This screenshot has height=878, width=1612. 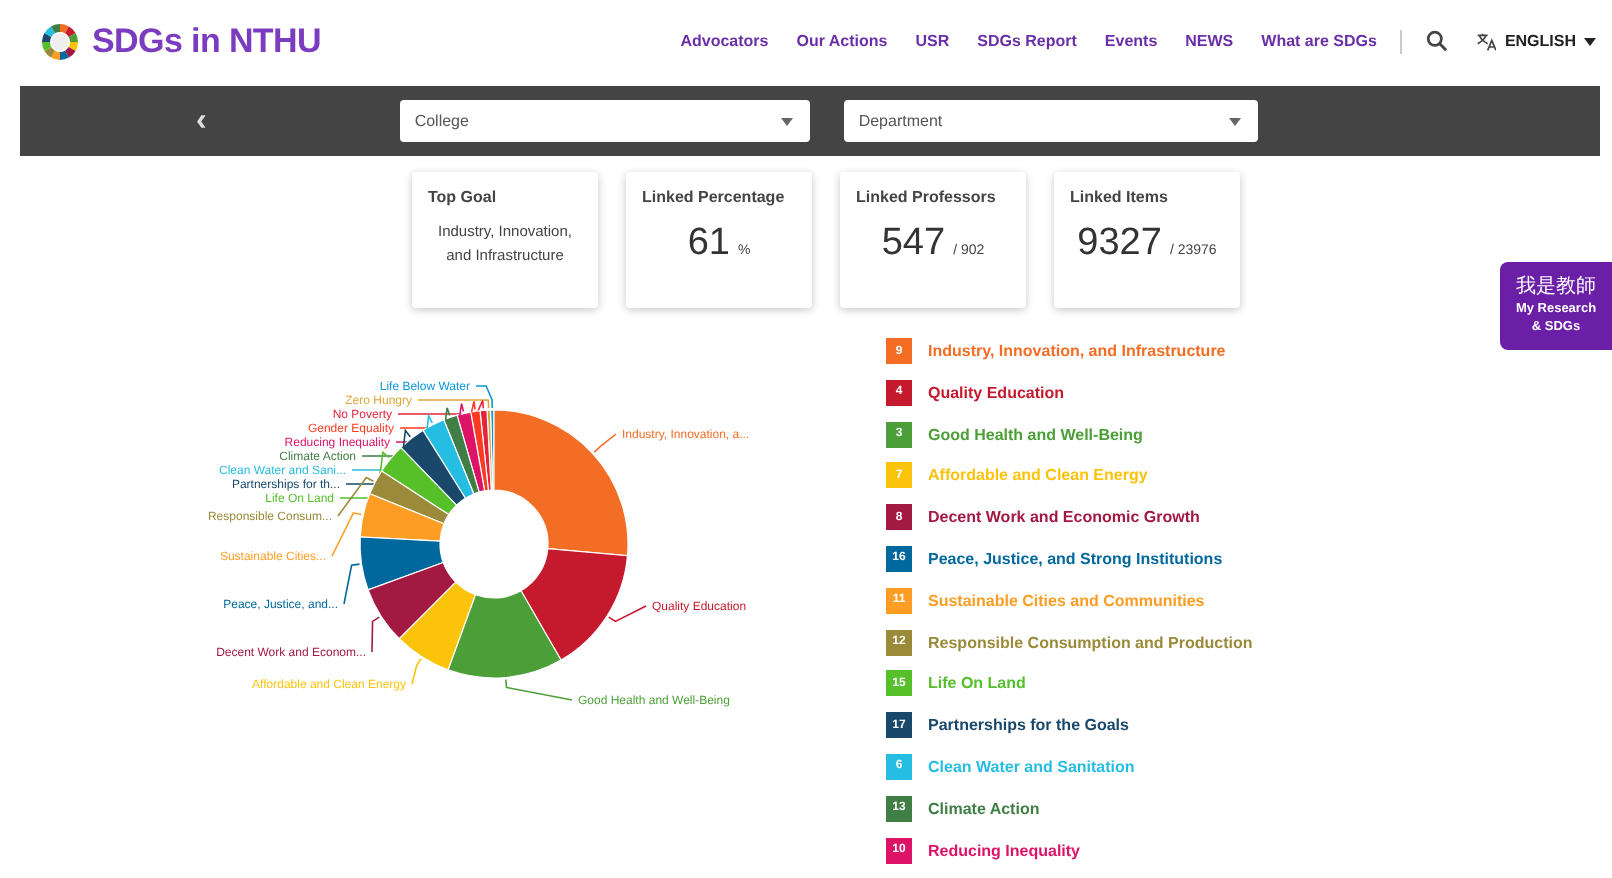 I want to click on nav-link: Events, so click(x=1131, y=41).